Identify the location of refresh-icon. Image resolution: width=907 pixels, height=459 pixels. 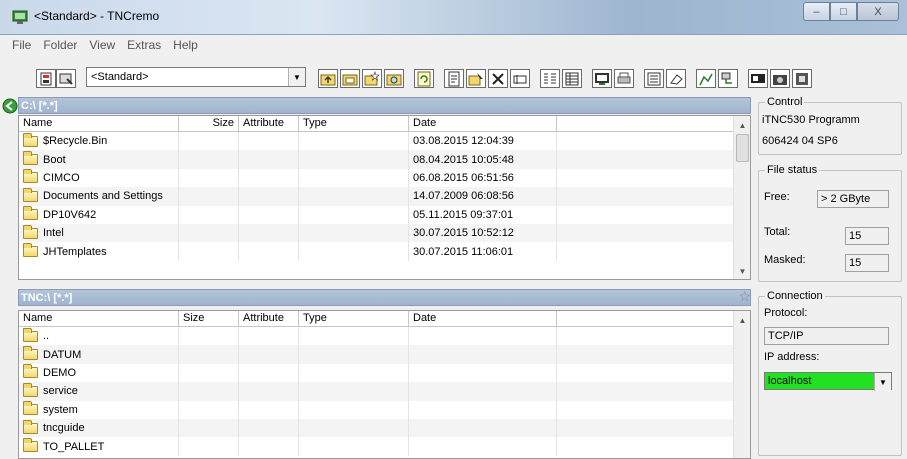
(424, 78).